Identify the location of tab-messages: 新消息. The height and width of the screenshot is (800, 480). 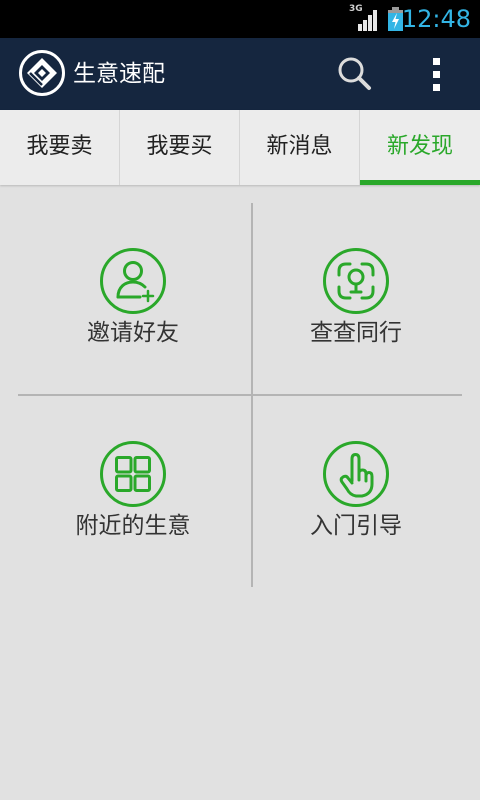
(300, 147).